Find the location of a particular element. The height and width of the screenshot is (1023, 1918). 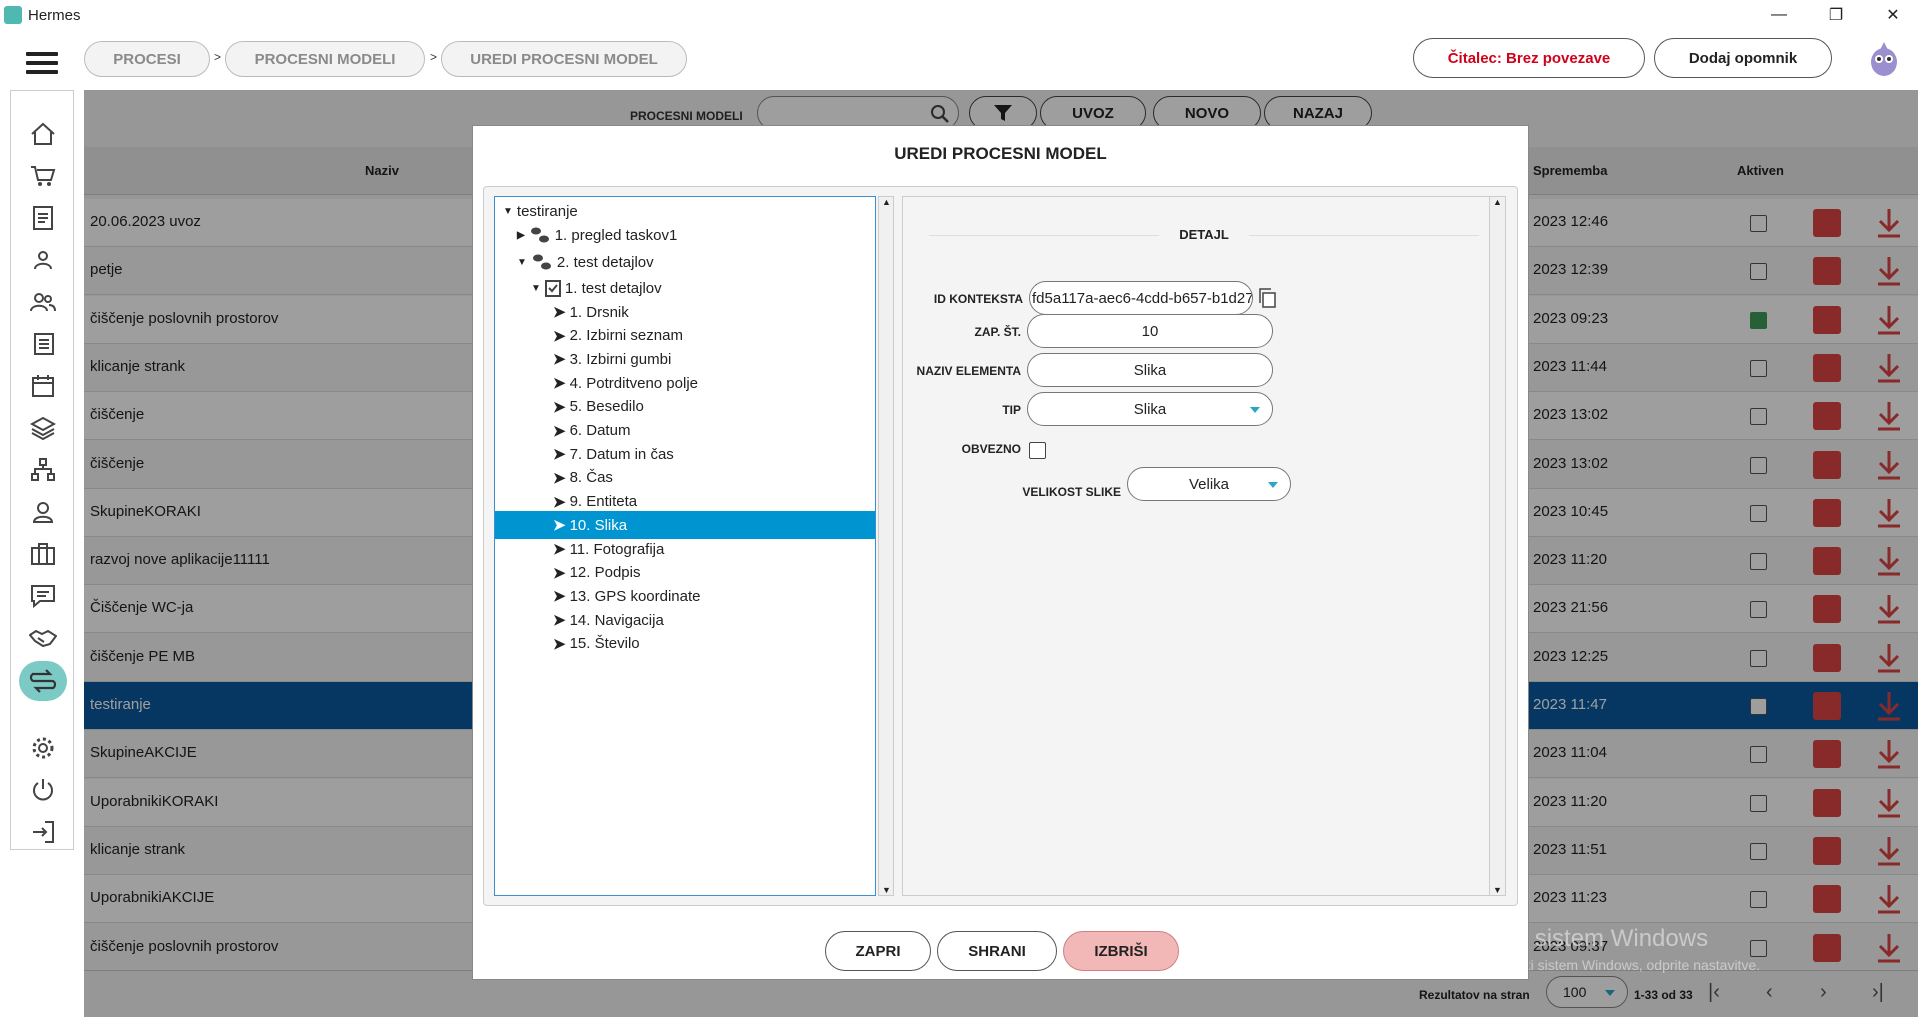

gear-icon is located at coordinates (43, 748).